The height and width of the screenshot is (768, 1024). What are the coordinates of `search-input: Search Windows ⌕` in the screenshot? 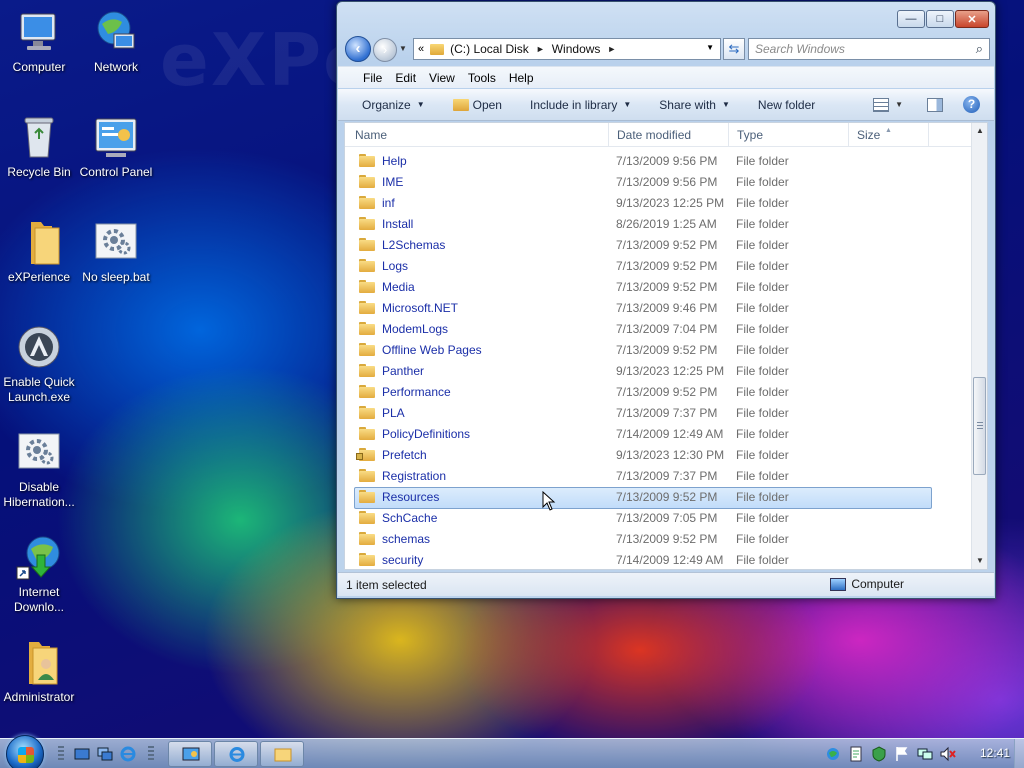 It's located at (869, 49).